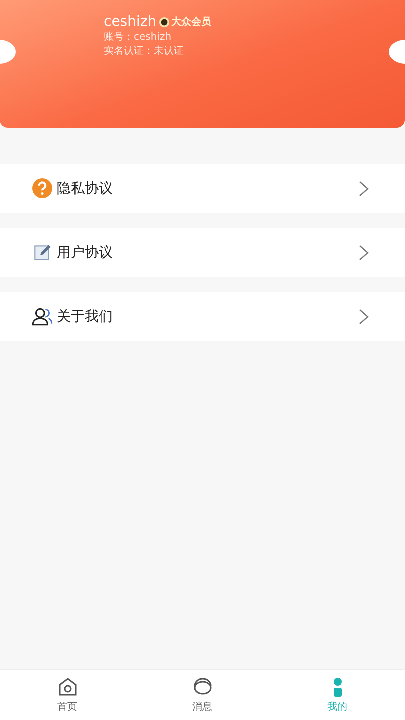  I want to click on username: ceshizh, so click(130, 22).